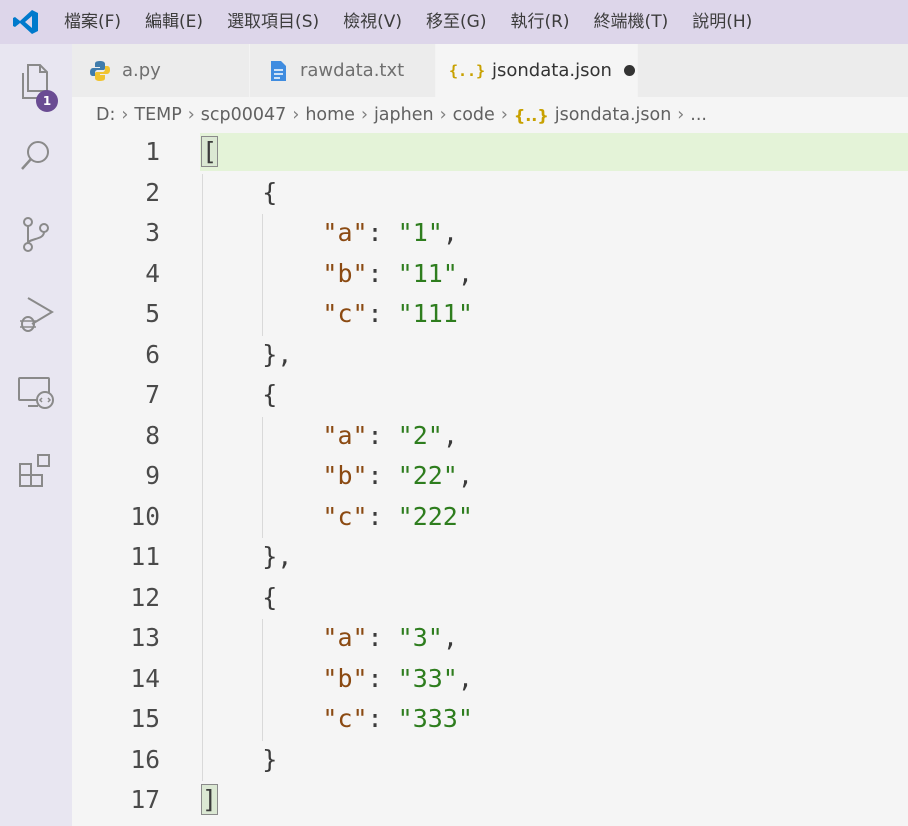 The width and height of the screenshot is (908, 826). I want to click on source-control-button, so click(36, 234).